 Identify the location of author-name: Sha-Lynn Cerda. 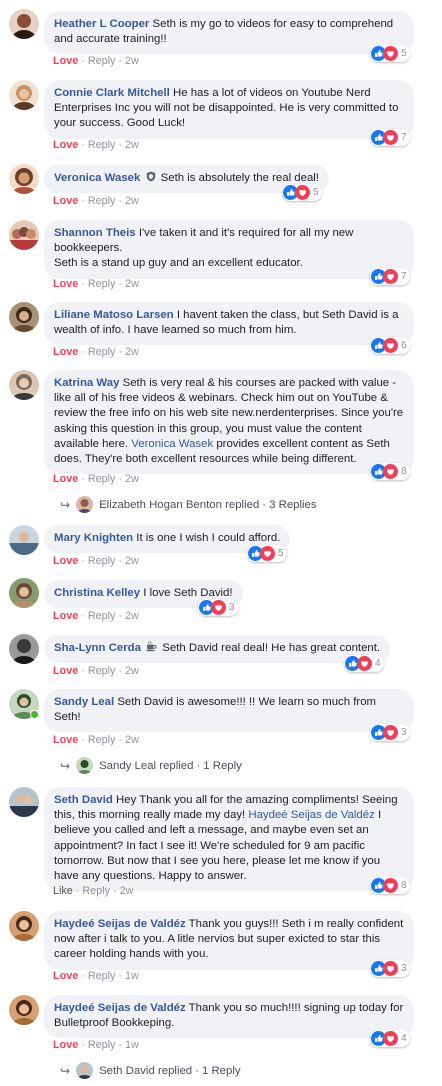
(97, 648).